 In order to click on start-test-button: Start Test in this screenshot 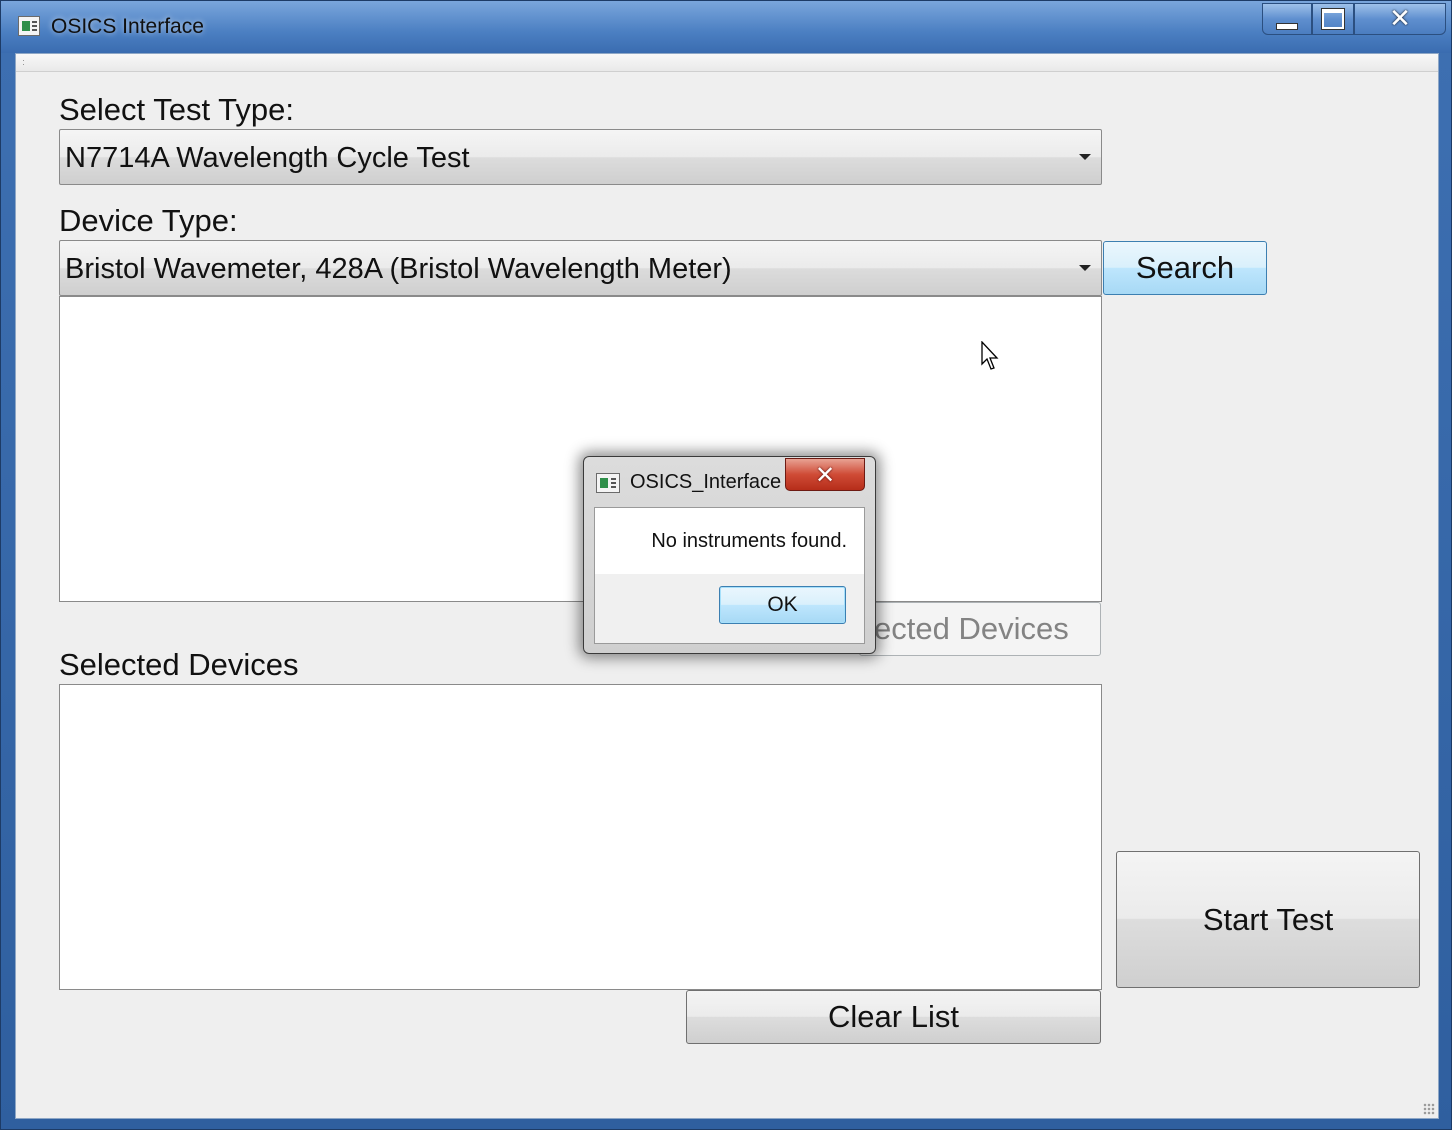, I will do `click(1268, 919)`.